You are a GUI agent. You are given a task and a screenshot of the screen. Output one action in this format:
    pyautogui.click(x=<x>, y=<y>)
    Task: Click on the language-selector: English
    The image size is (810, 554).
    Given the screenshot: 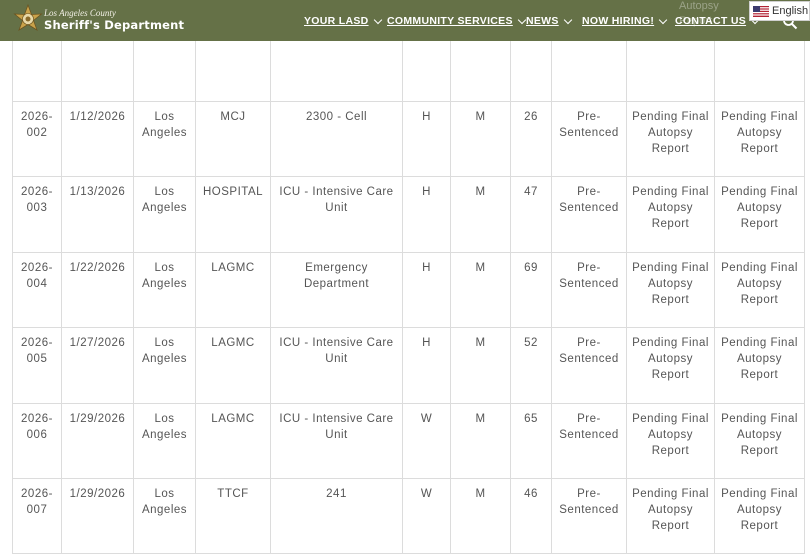 What is the action you would take?
    pyautogui.click(x=779, y=11)
    